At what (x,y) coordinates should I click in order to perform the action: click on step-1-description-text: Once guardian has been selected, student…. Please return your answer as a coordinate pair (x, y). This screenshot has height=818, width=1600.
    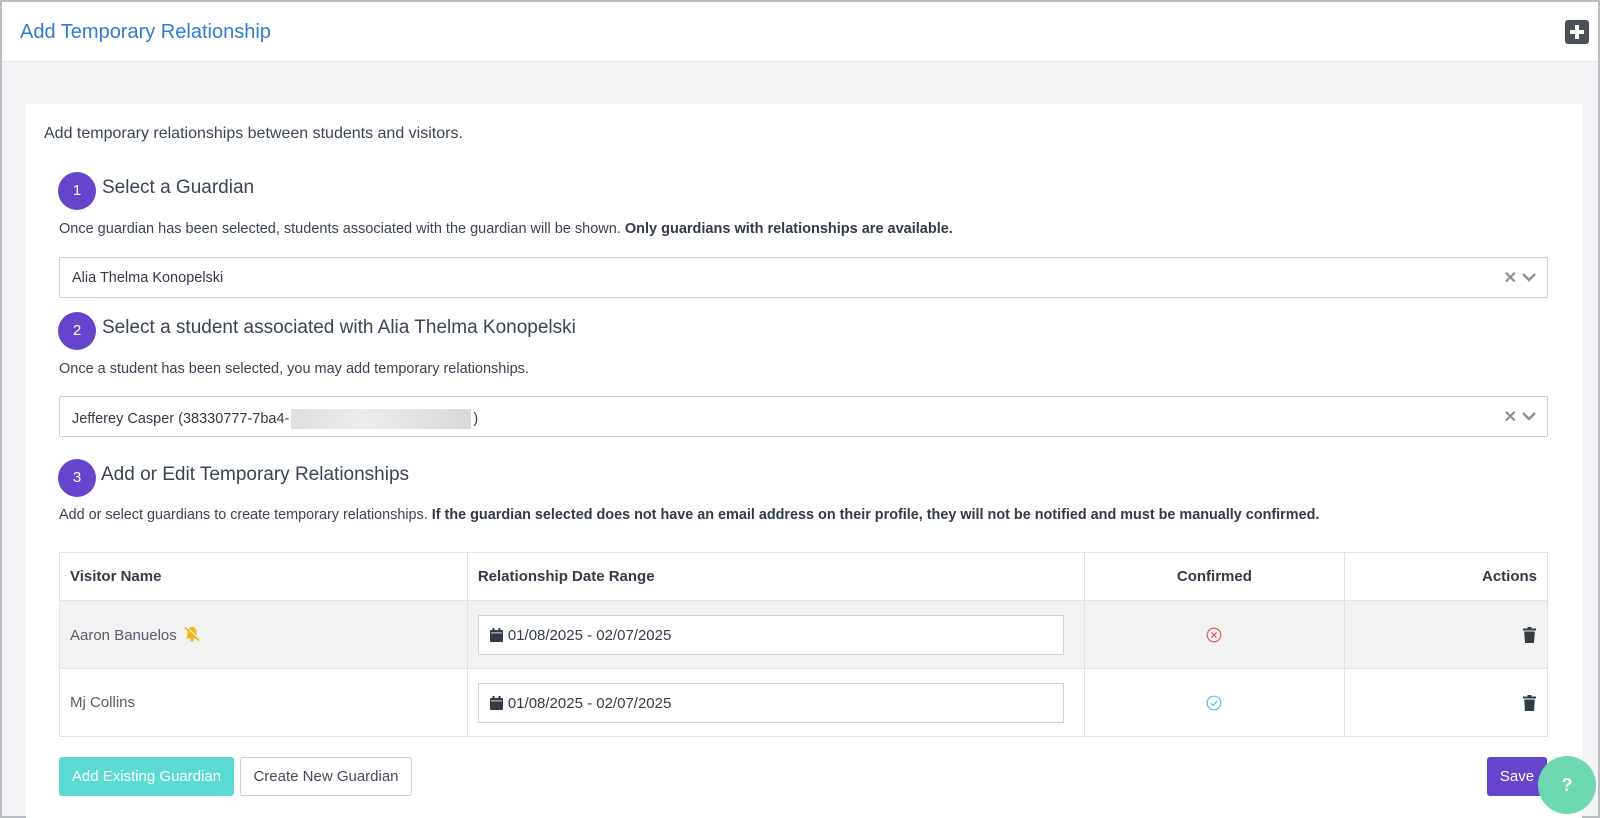
    Looking at the image, I should click on (340, 229).